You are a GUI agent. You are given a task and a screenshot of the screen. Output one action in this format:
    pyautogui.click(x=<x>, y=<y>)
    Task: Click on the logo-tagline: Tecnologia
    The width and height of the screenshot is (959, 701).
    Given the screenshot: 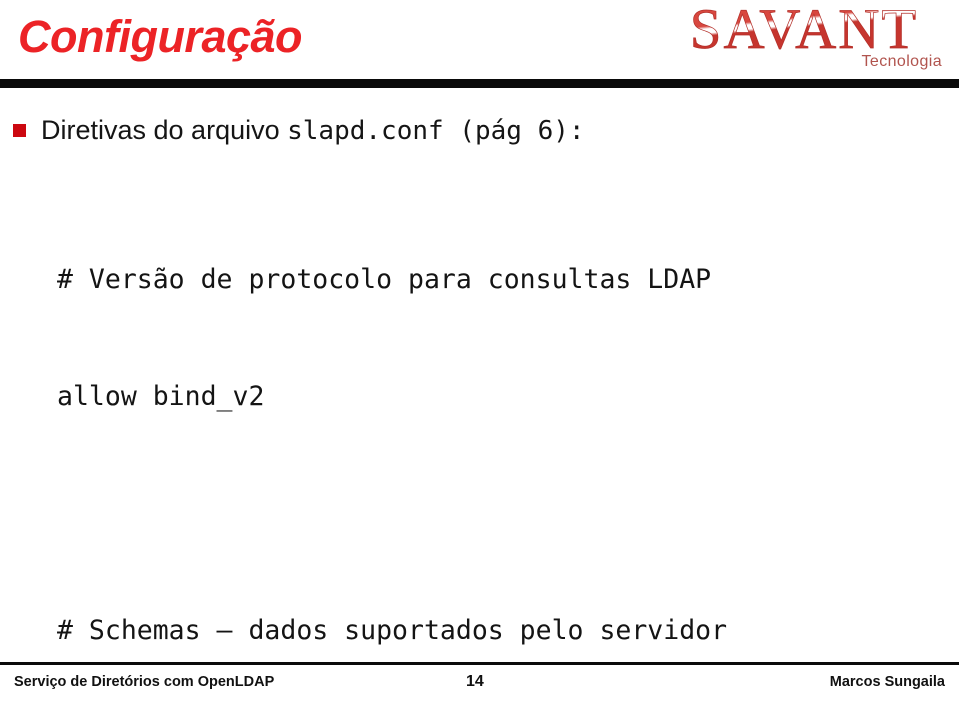 What is the action you would take?
    pyautogui.click(x=901, y=61)
    